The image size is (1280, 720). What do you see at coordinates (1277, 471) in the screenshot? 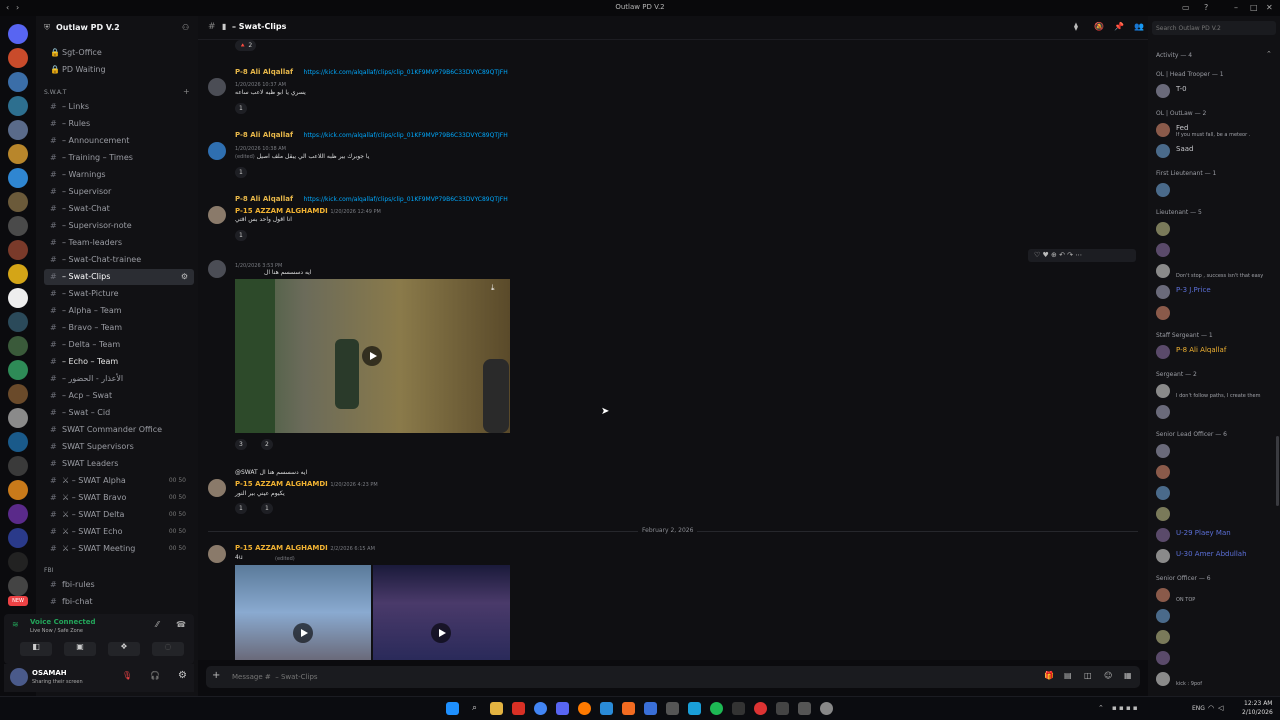
I see `scrollbar` at bounding box center [1277, 471].